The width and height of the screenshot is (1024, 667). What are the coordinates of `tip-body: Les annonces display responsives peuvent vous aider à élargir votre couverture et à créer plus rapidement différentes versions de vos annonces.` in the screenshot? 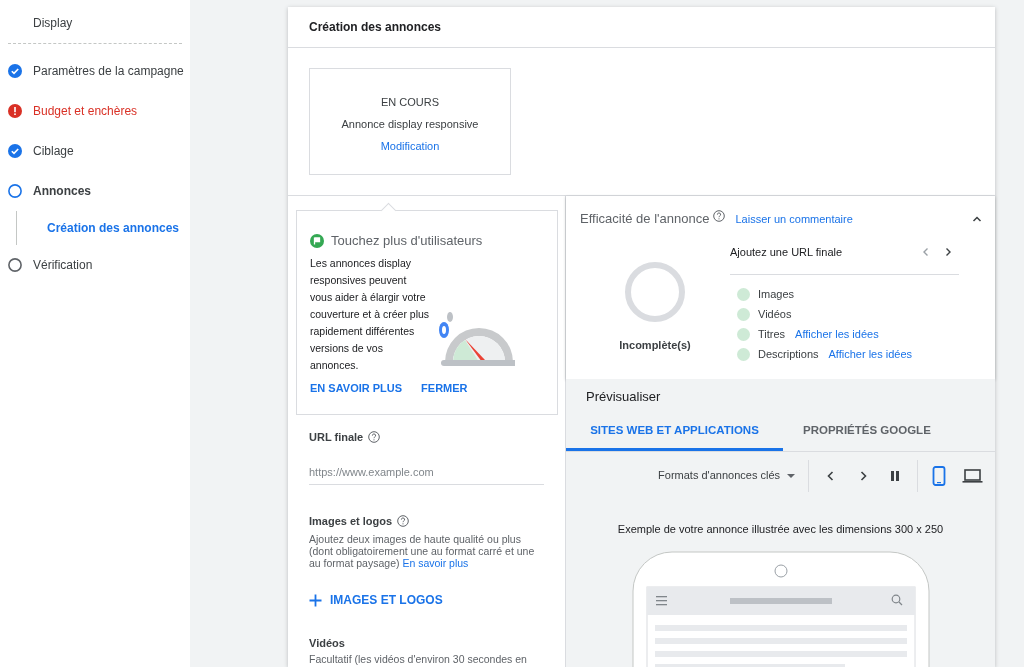 It's located at (370, 314).